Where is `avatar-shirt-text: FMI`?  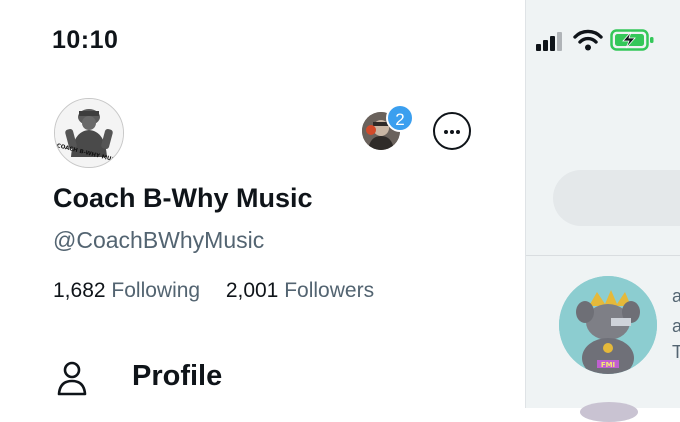 avatar-shirt-text: FMI is located at coordinates (608, 365).